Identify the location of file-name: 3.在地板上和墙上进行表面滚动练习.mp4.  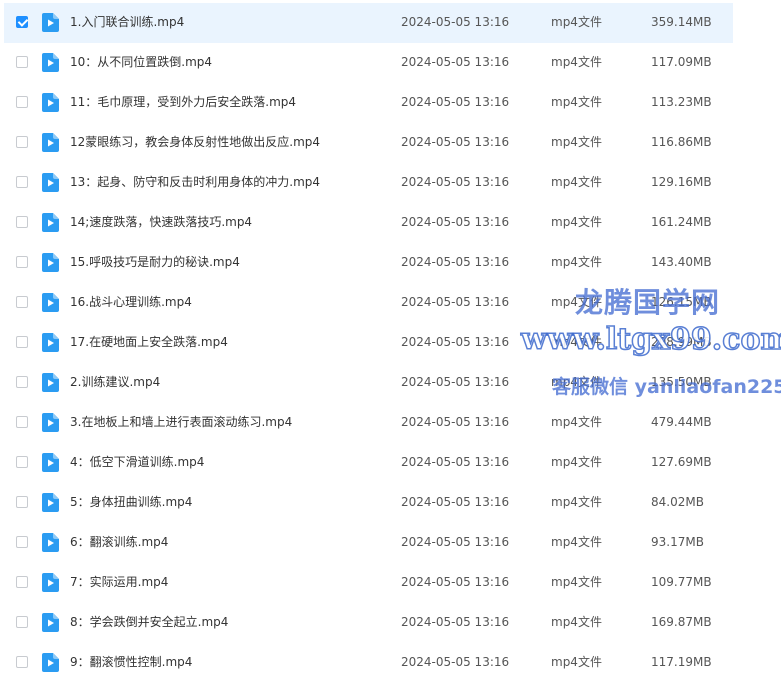
(181, 422).